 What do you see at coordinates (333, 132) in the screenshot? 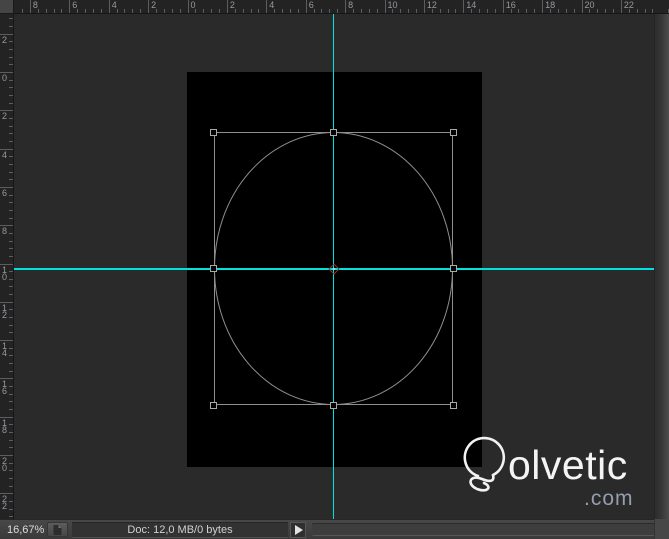
I see `transform-handle-top-center` at bounding box center [333, 132].